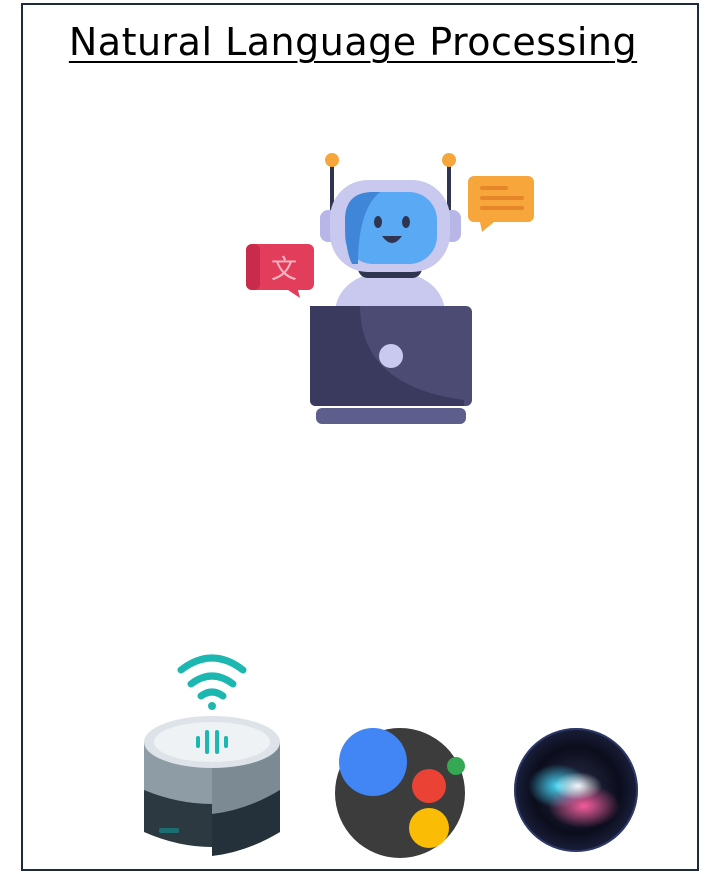 This screenshot has width=706, height=874. I want to click on laptop-base, so click(391, 416).